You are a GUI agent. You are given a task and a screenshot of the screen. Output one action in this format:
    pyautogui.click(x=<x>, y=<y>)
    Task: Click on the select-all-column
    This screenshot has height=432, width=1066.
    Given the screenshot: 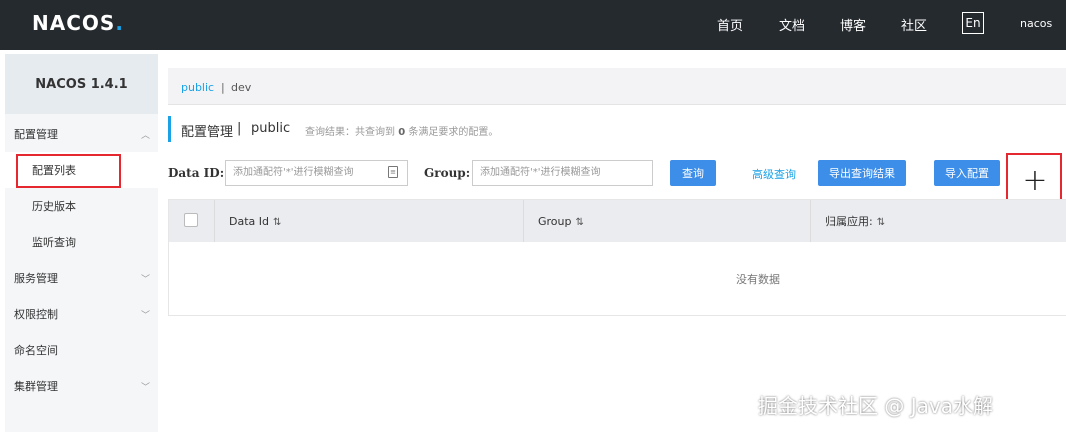 What is the action you would take?
    pyautogui.click(x=192, y=221)
    